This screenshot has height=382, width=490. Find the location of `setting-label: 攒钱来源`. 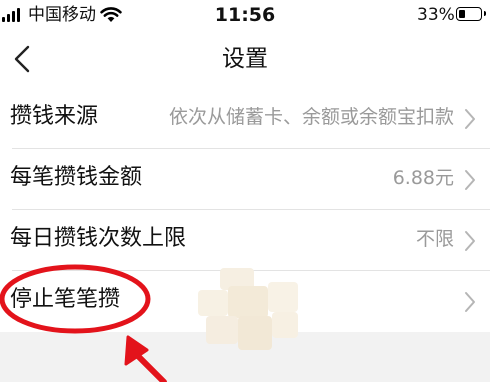

setting-label: 攒钱来源 is located at coordinates (54, 116).